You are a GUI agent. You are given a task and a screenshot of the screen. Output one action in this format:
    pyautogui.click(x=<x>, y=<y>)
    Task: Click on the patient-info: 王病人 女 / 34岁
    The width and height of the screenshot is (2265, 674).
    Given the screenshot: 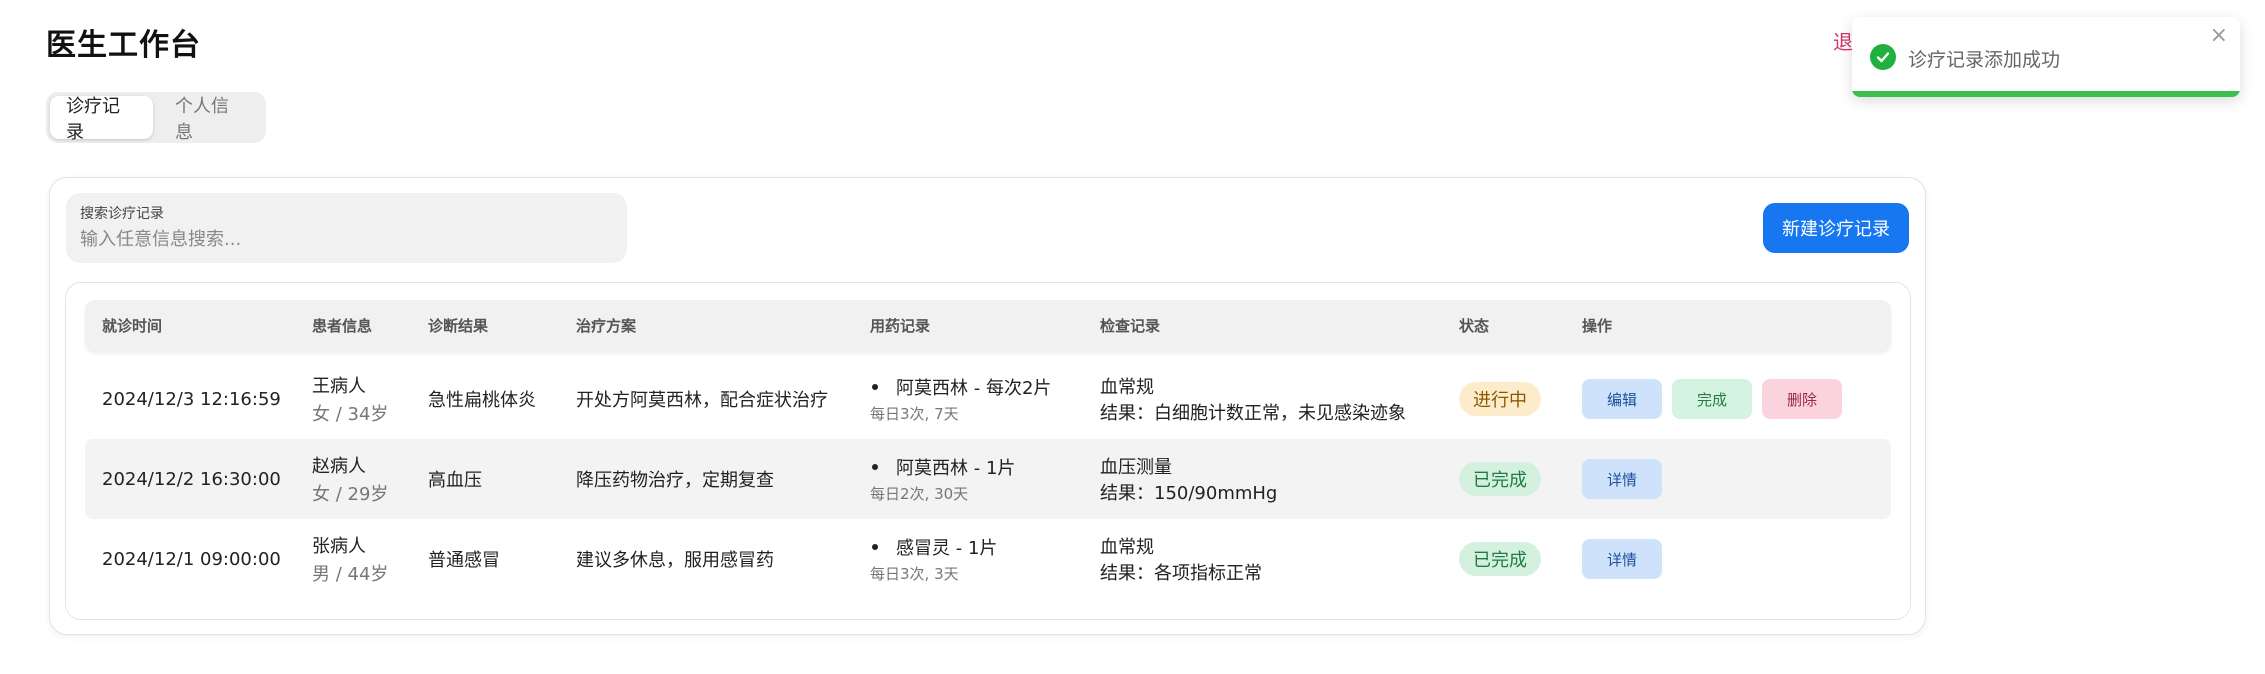 What is the action you would take?
    pyautogui.click(x=350, y=399)
    